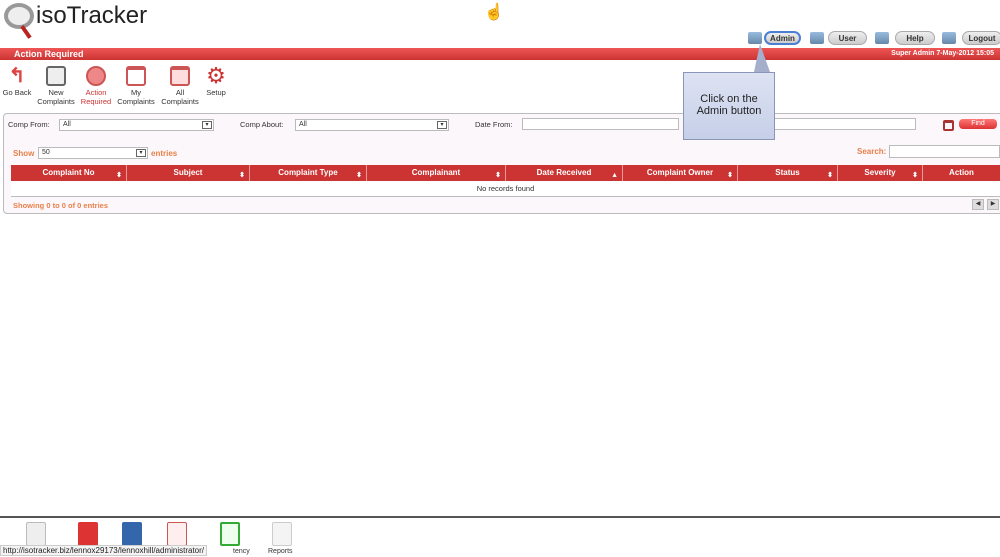 The width and height of the screenshot is (1000, 557). Describe the element at coordinates (24, 153) in the screenshot. I see `show-label: Show` at that location.